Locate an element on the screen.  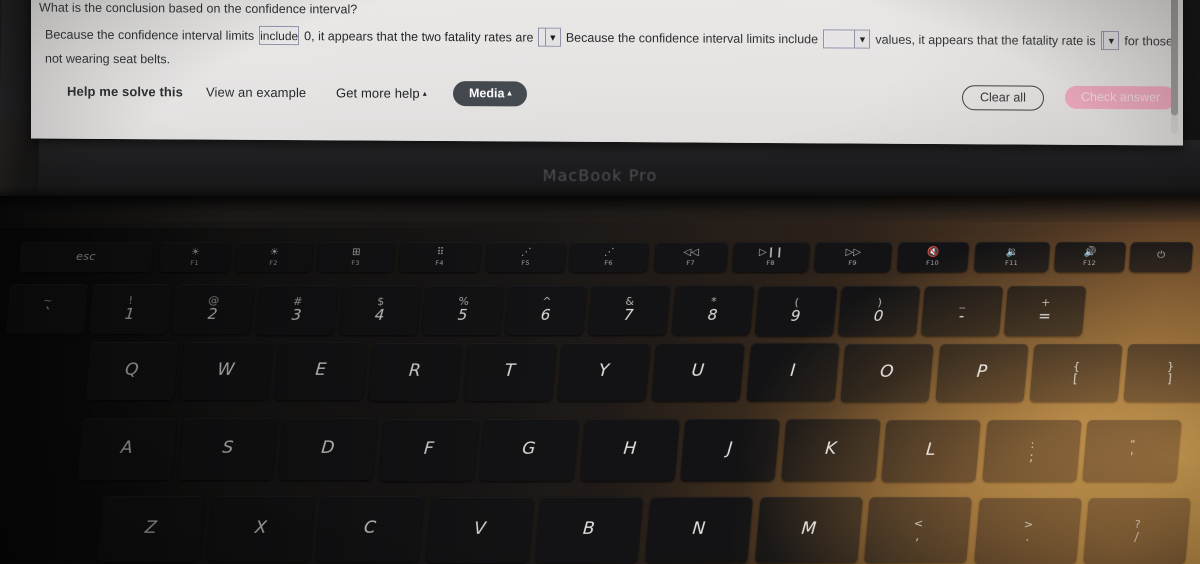
key-f5-keyboard-backlight-down: ⋰ F5 is located at coordinates (526, 257).